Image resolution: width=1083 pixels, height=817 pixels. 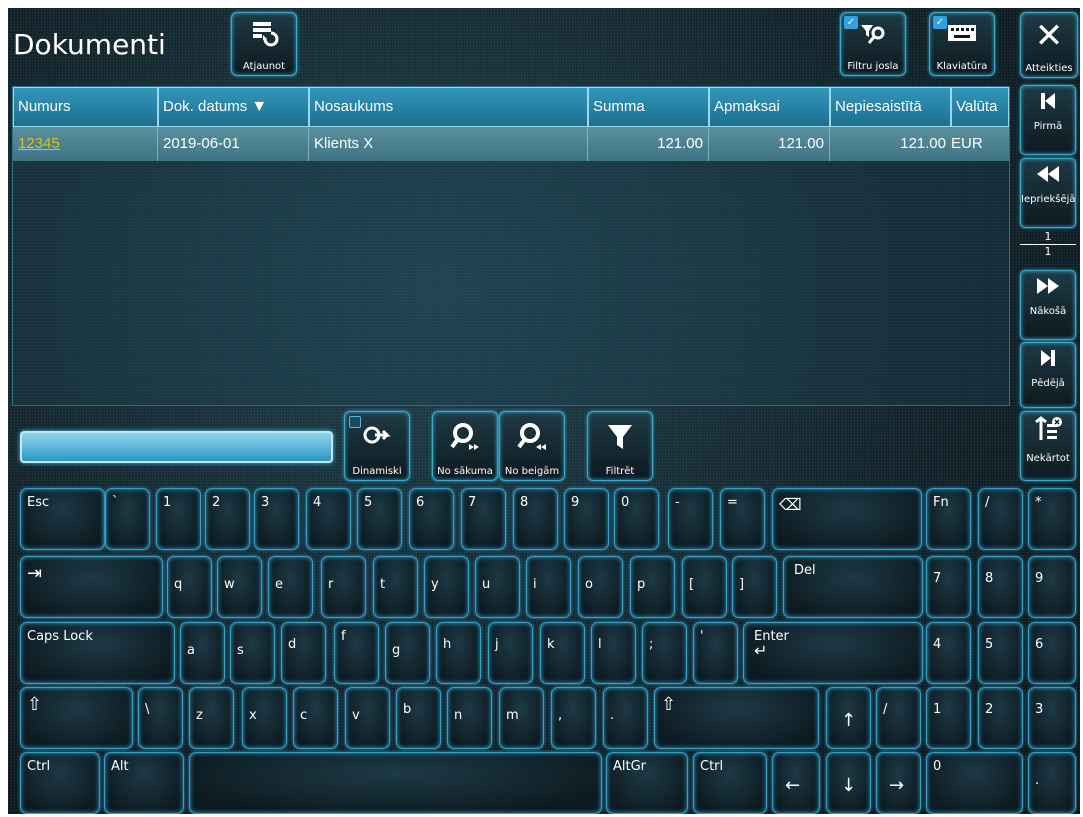 What do you see at coordinates (211, 718) in the screenshot?
I see `key-z: z` at bounding box center [211, 718].